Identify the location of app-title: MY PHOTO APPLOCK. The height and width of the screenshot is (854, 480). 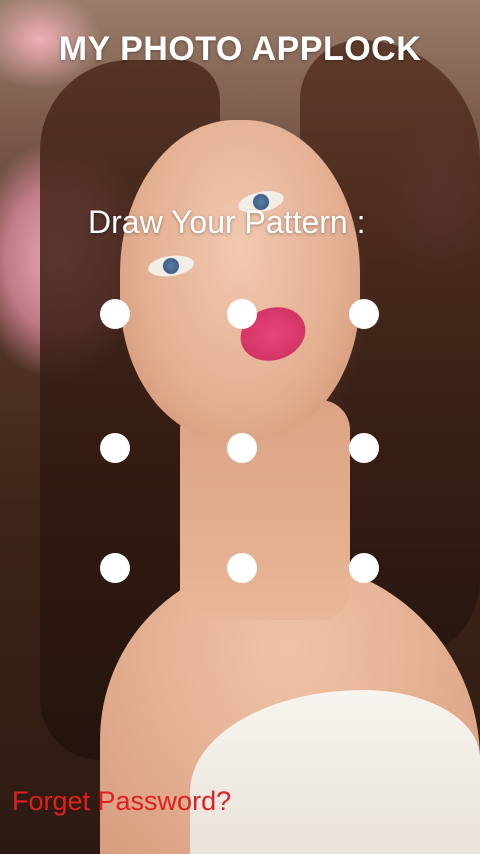
(240, 49).